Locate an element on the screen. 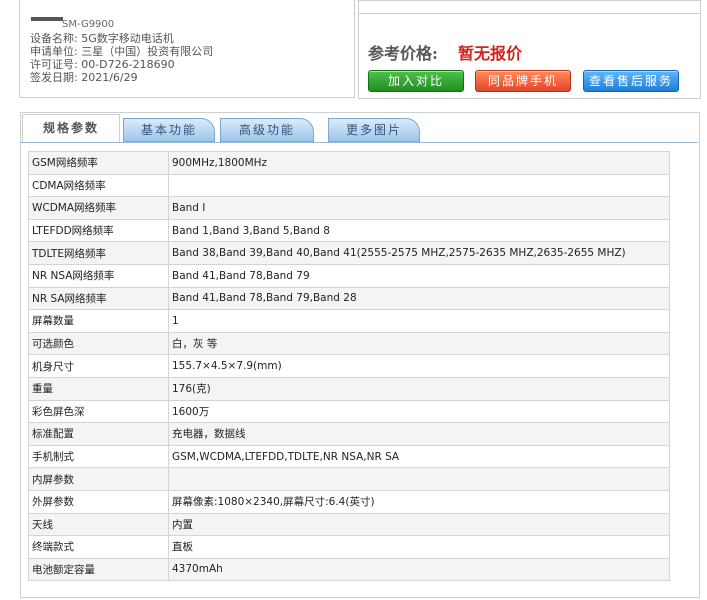 The height and width of the screenshot is (600, 707). spec-value: 内置 is located at coordinates (419, 524).